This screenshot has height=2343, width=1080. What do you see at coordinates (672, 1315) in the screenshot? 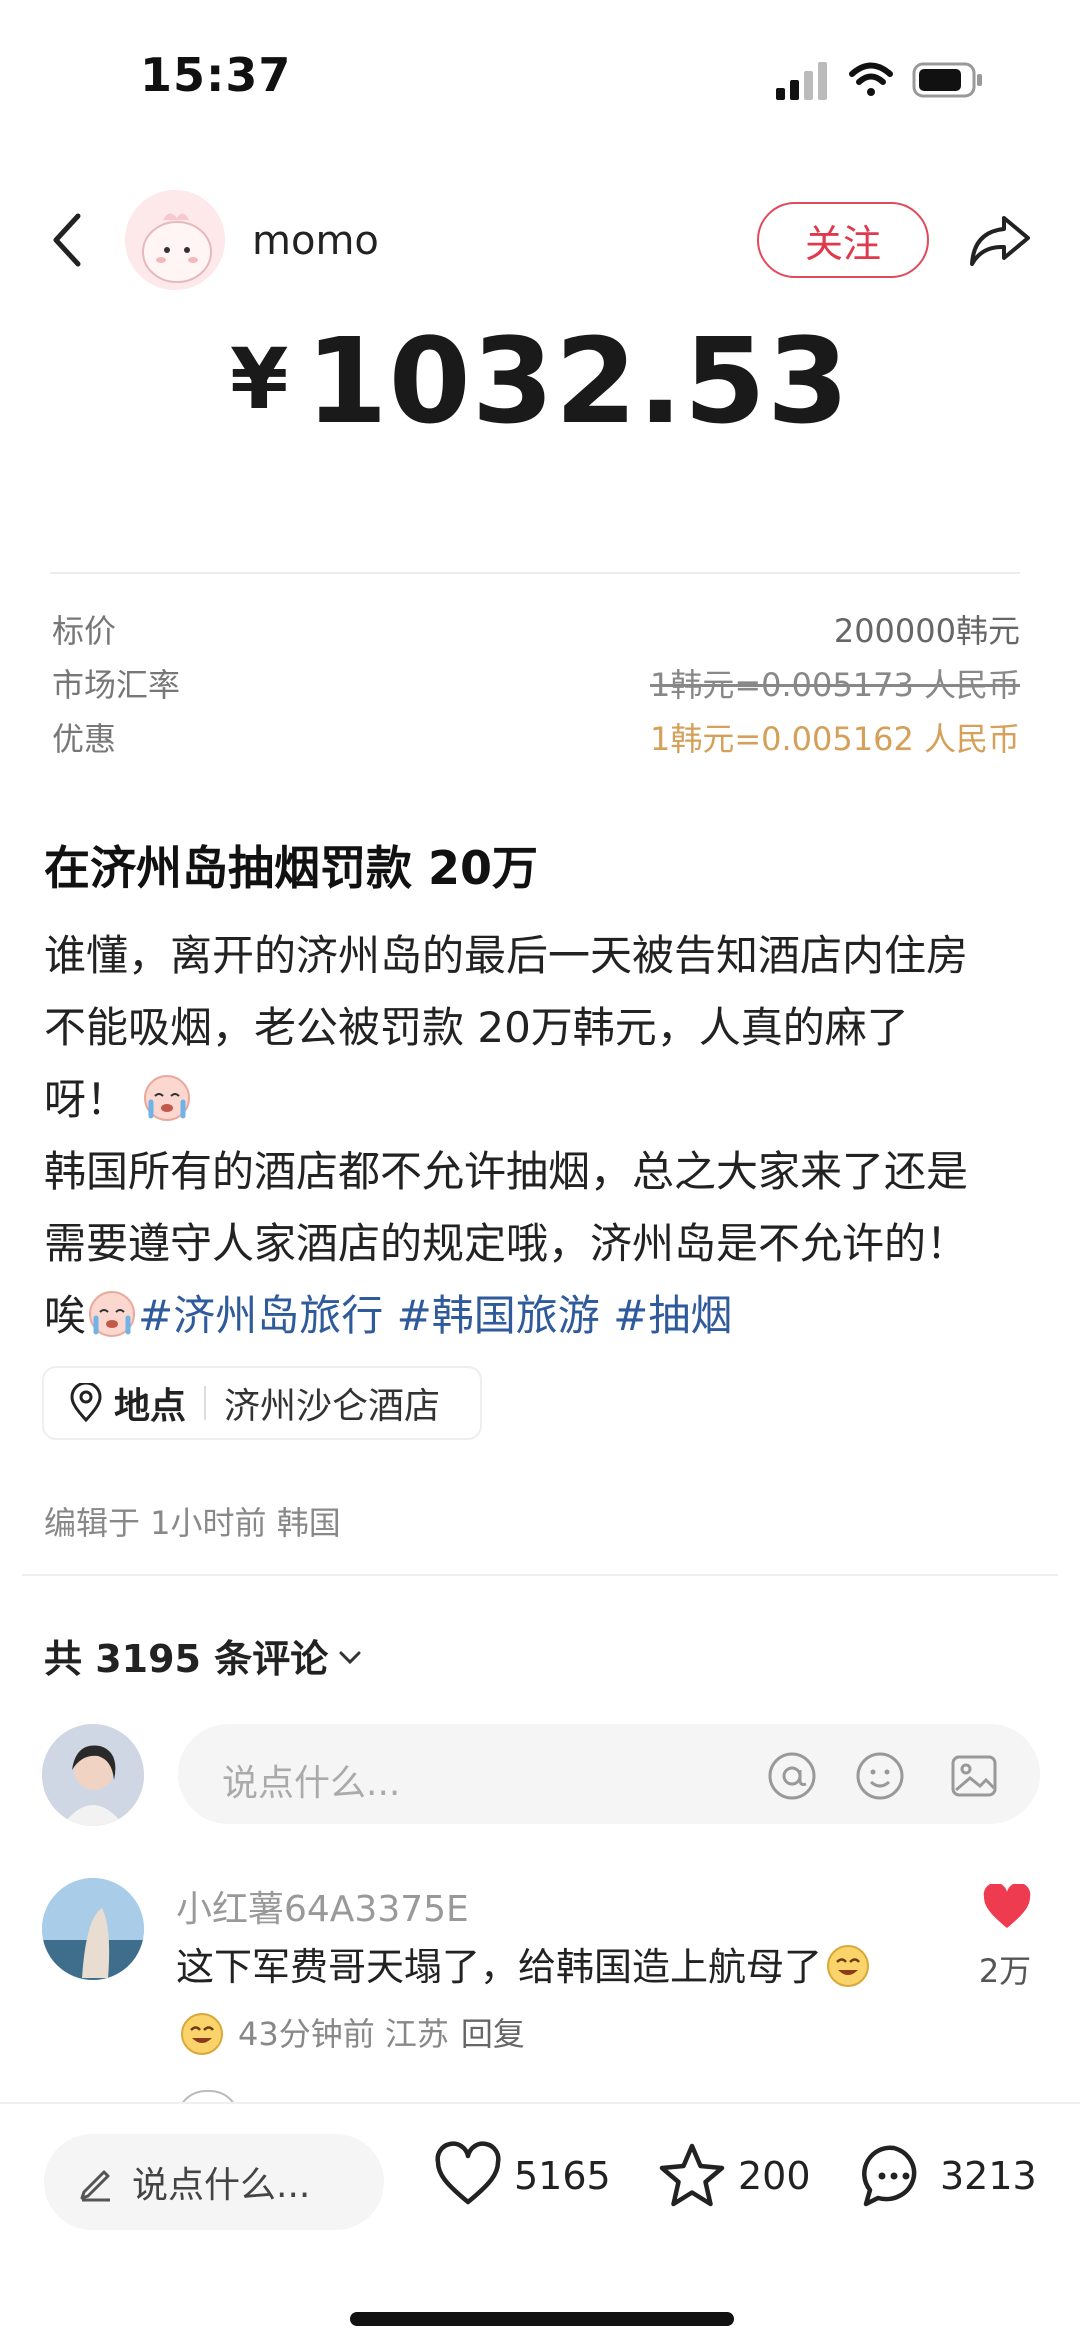
I see `hashtag-link: #抽烟` at bounding box center [672, 1315].